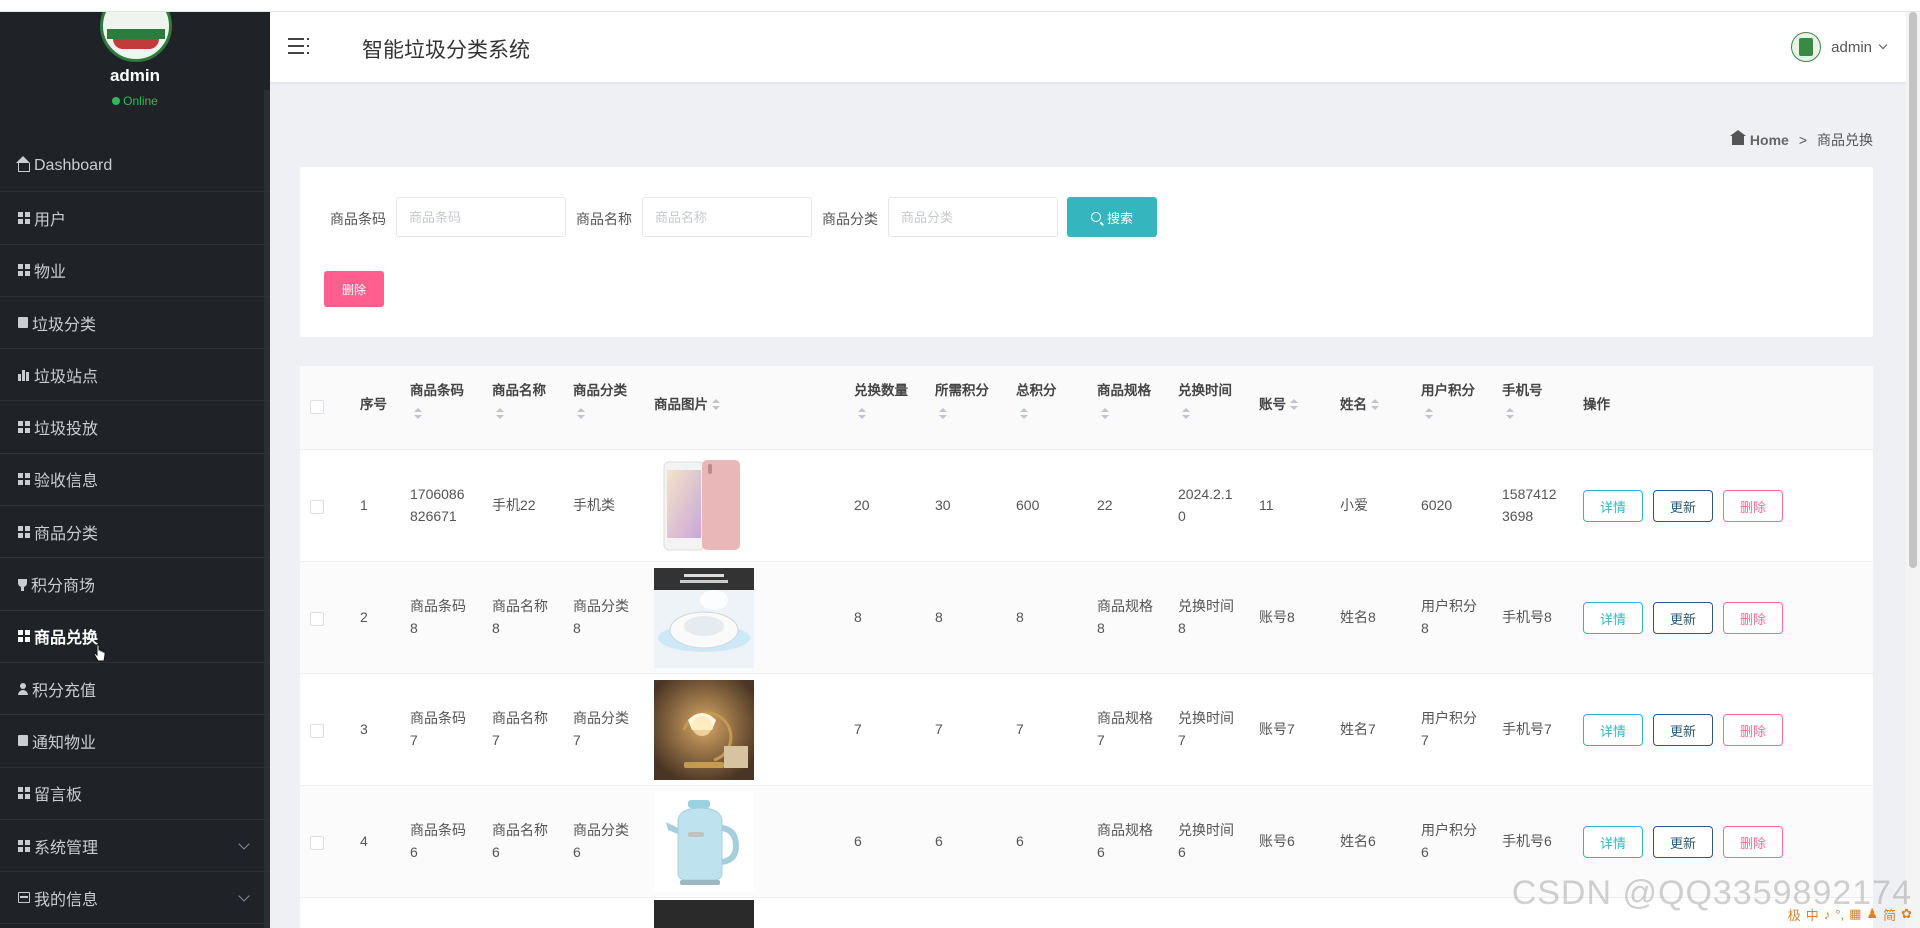 The height and width of the screenshot is (928, 1920). I want to click on grid-icon, so click(24, 217).